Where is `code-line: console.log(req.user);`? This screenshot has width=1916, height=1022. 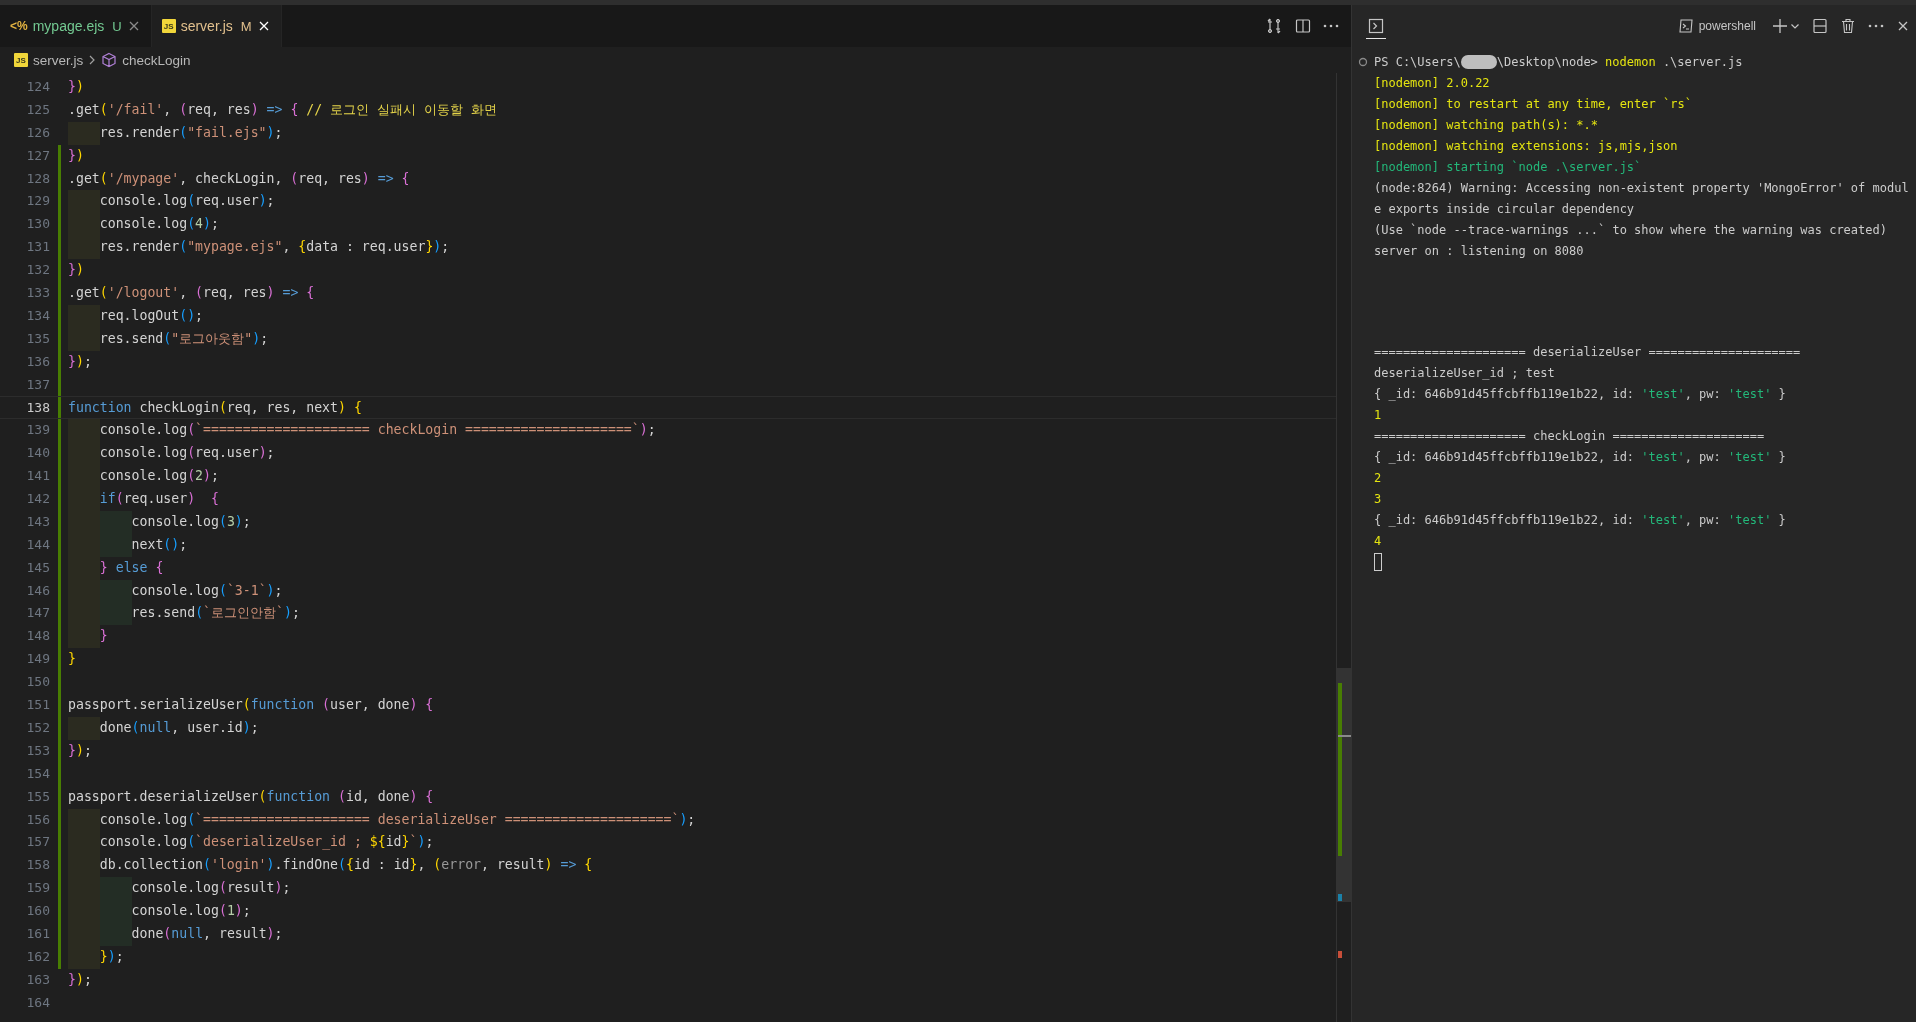 code-line: console.log(req.user); is located at coordinates (187, 453).